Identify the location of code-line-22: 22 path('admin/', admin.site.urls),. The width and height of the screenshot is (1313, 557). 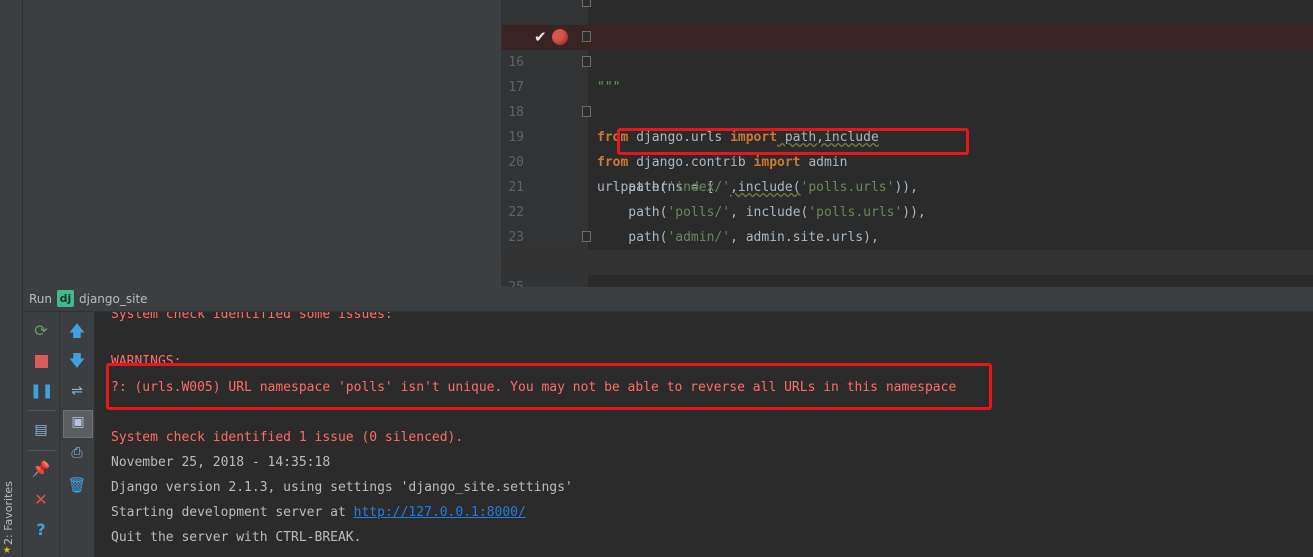
(907, 210).